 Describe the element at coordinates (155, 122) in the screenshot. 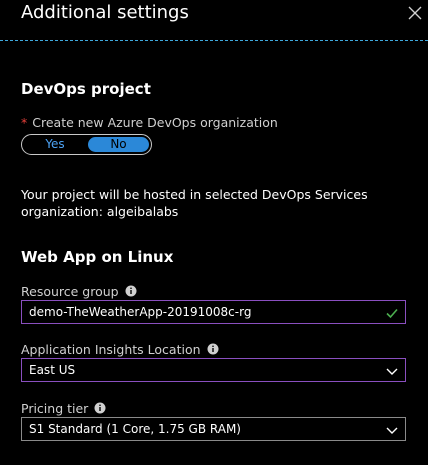

I see `create-org-label-text: Create new Azure DevOps organization` at that location.